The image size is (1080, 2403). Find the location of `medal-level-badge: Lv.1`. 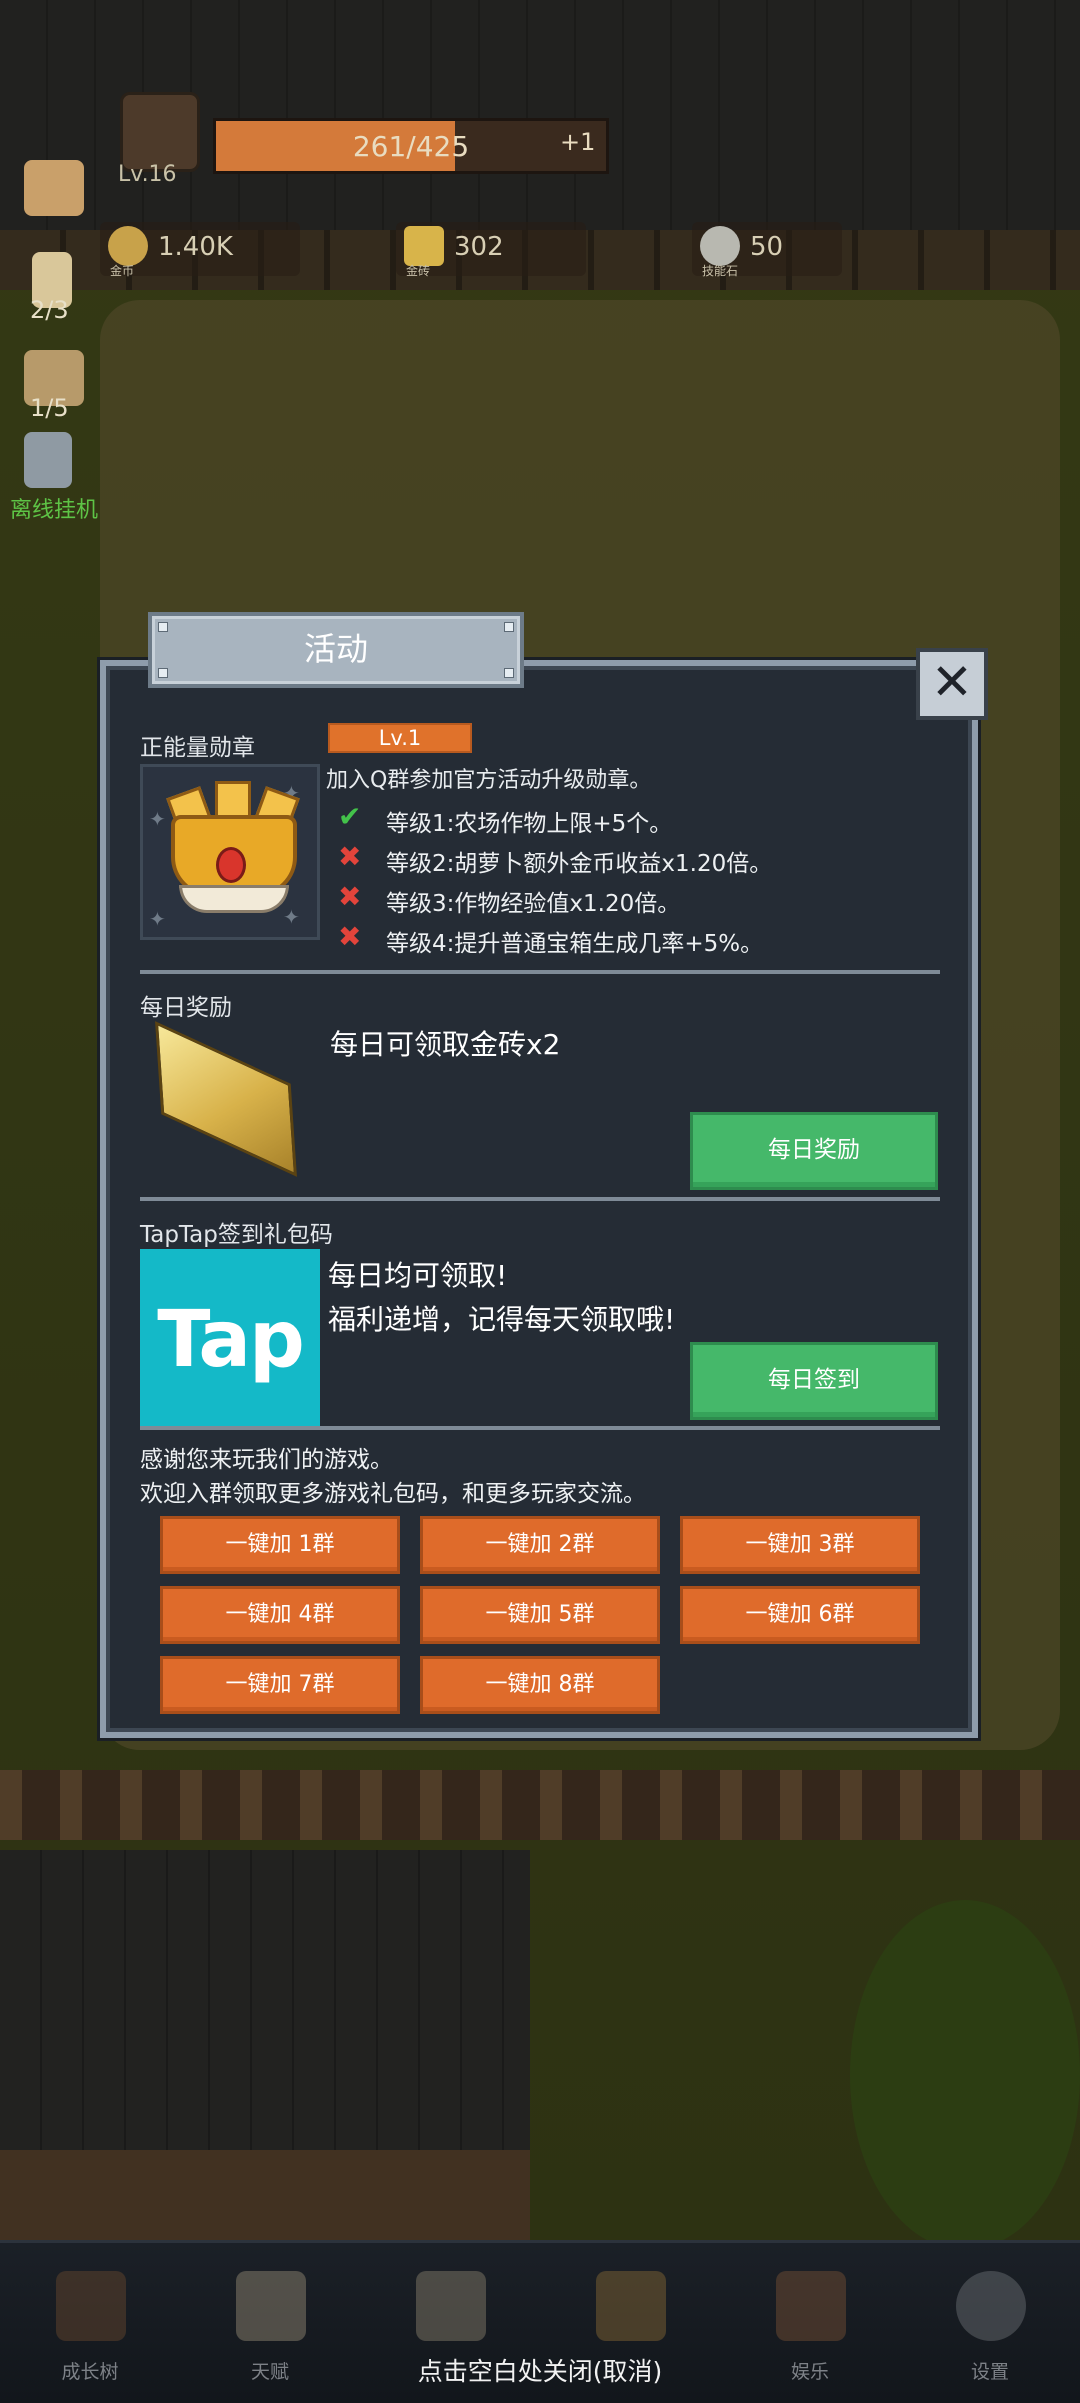

medal-level-badge: Lv.1 is located at coordinates (400, 738).